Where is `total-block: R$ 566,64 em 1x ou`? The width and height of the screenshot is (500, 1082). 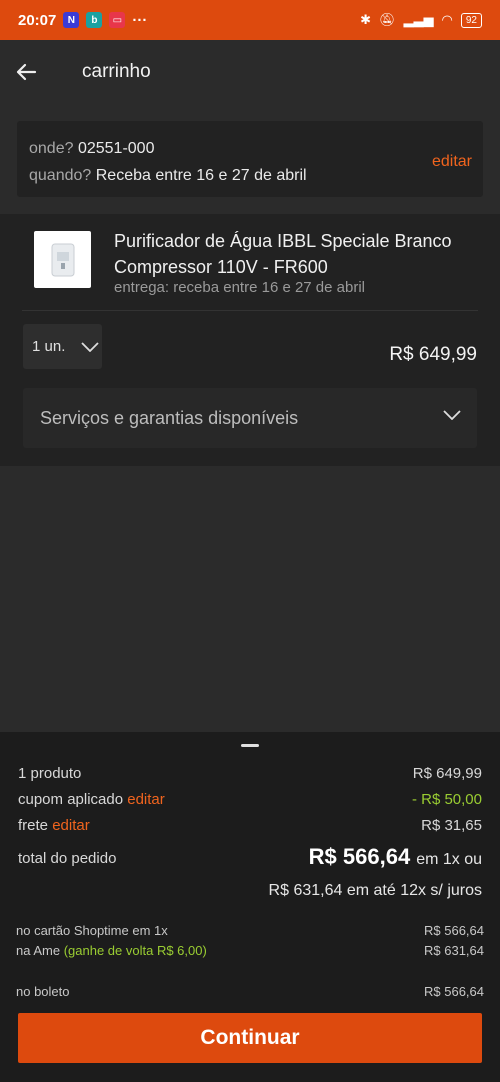 total-block: R$ 566,64 em 1x ou is located at coordinates (395, 857).